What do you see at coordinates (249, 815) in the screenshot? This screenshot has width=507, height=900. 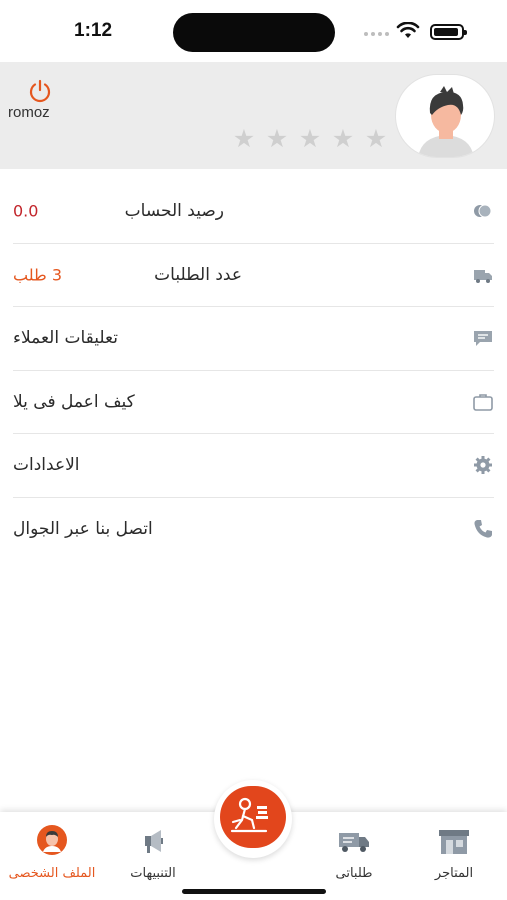 I see `delivery-person-icon` at bounding box center [249, 815].